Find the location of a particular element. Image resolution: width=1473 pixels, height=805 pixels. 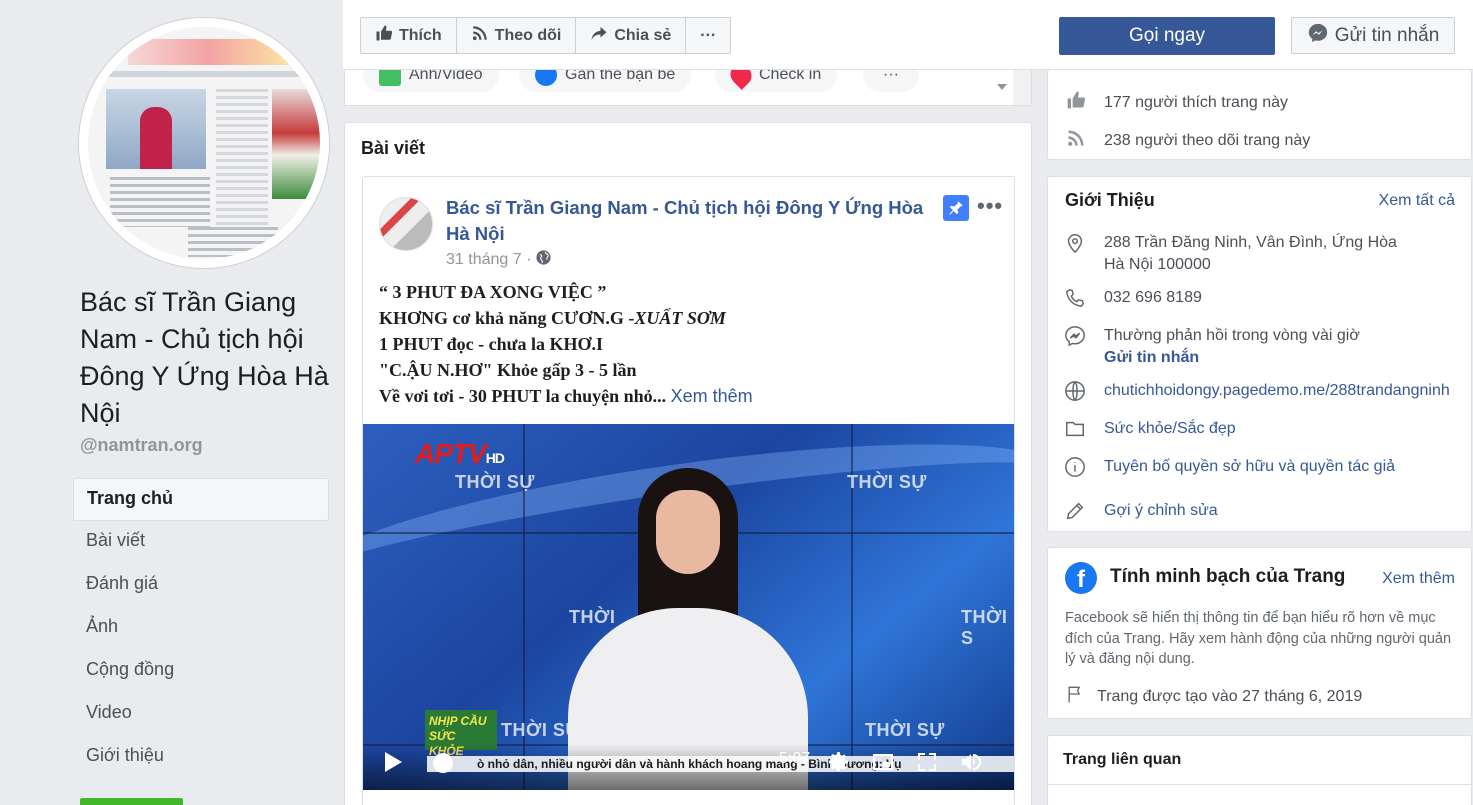

follow-button: Theo dõi is located at coordinates (517, 35).